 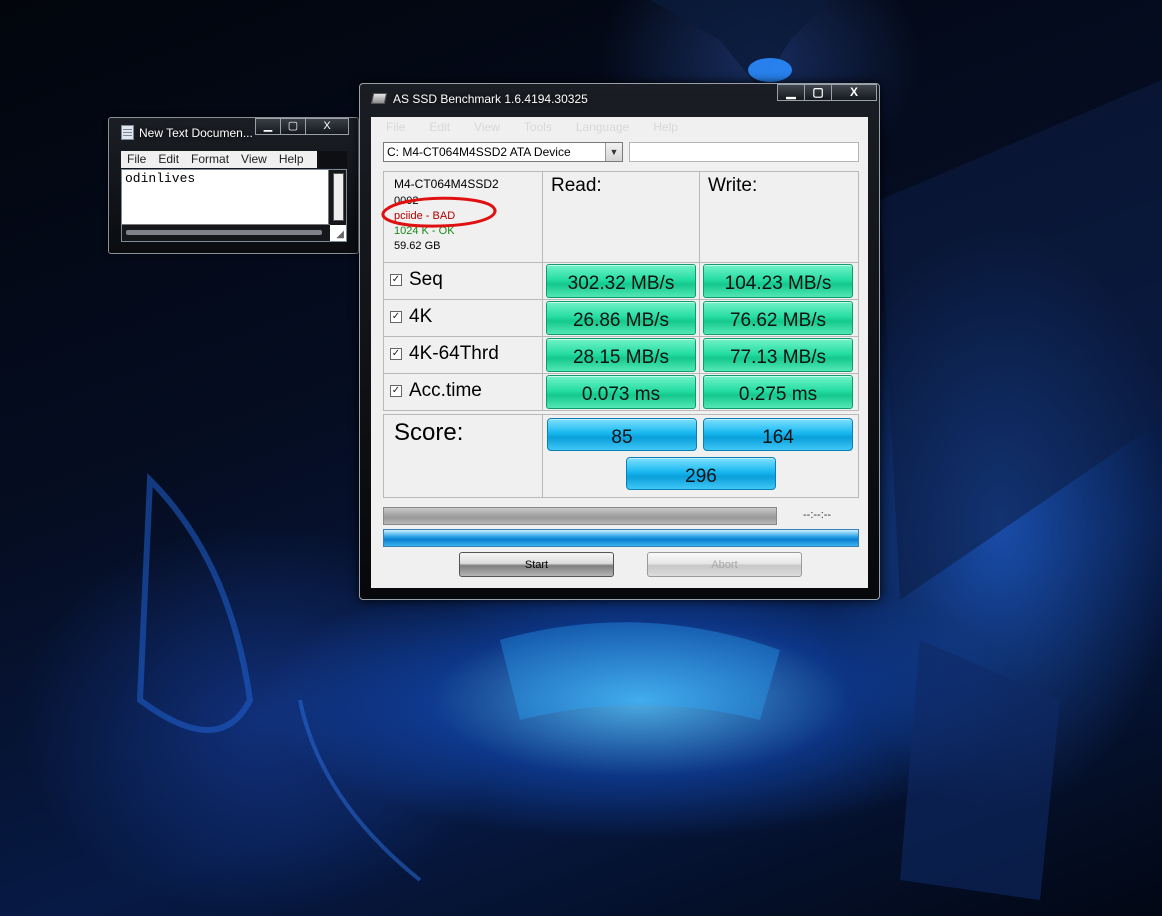 What do you see at coordinates (463, 318) in the screenshot?
I see `row-4k: ✓ 4K` at bounding box center [463, 318].